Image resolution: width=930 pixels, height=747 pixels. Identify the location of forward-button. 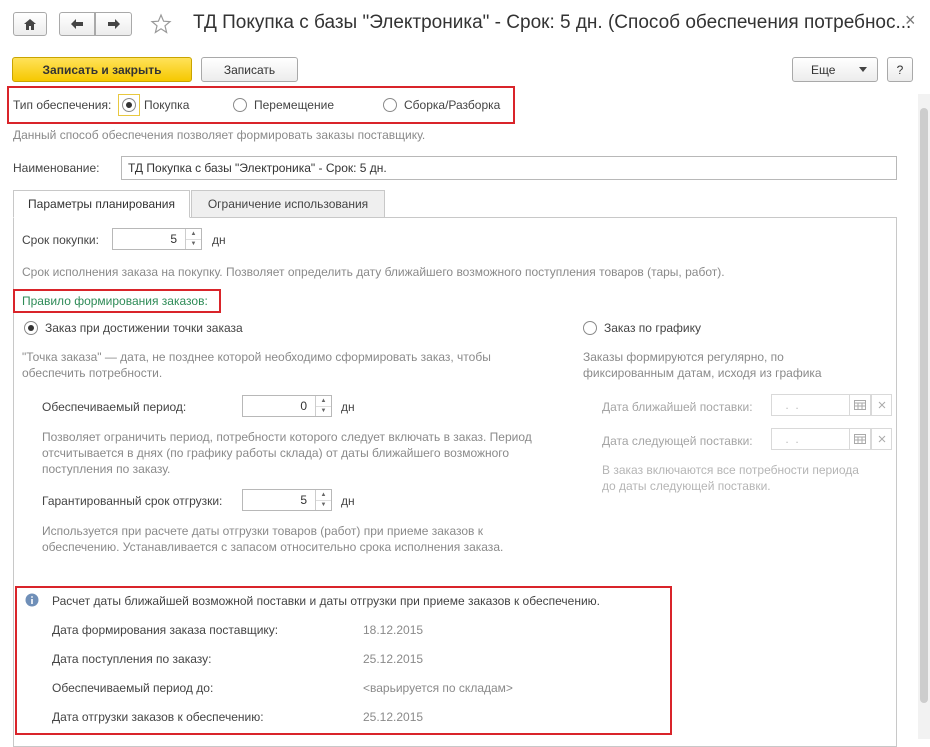
(113, 24).